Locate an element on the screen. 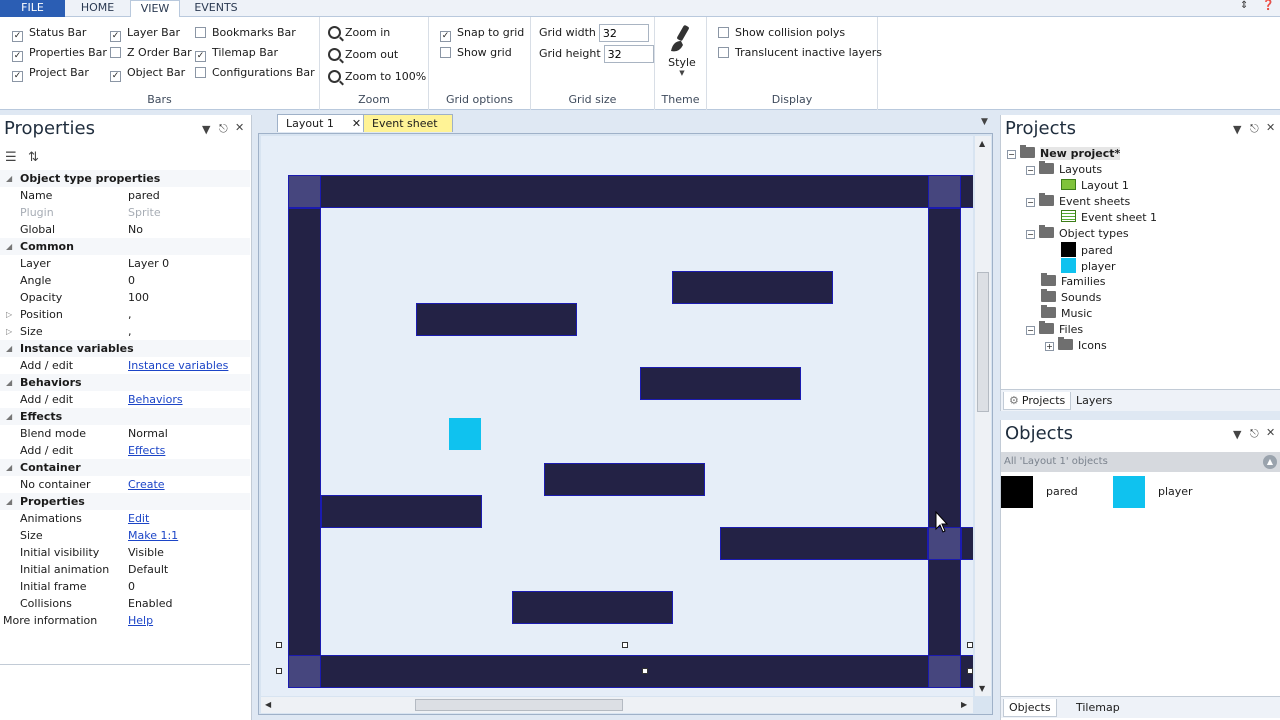  expand-icon: + is located at coordinates (1049, 346).